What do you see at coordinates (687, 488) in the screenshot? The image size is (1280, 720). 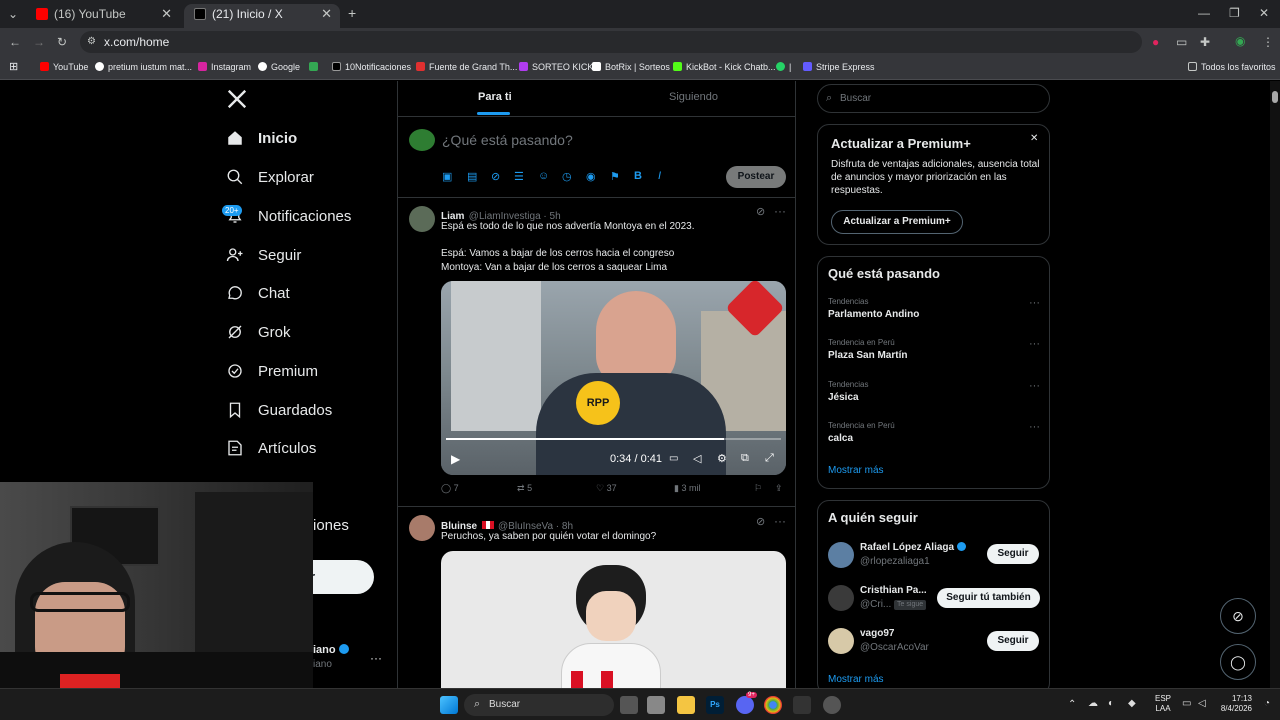 I see `views-button: ▮ 3 mil` at bounding box center [687, 488].